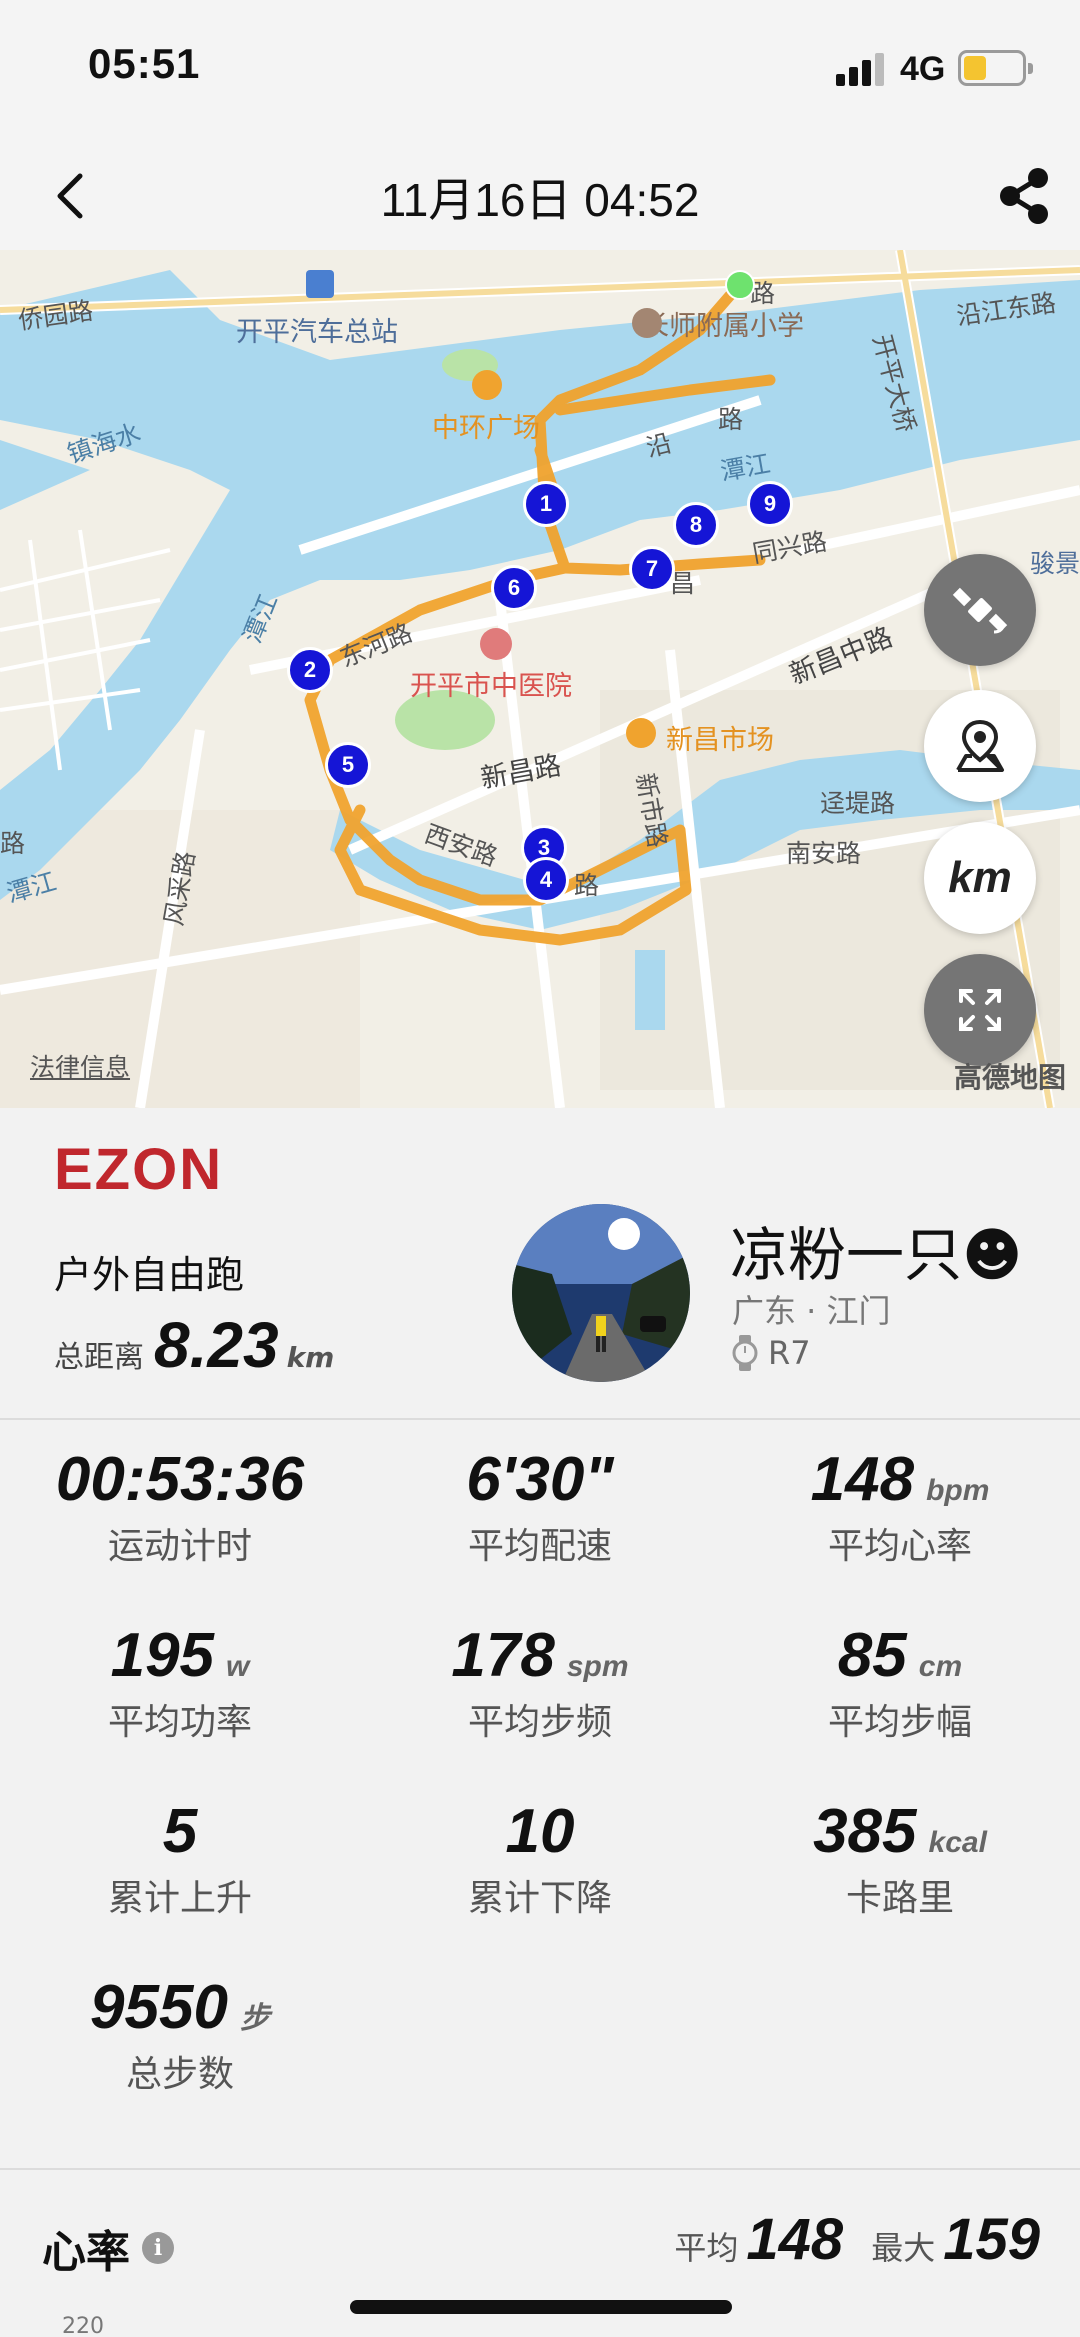  Describe the element at coordinates (80, 1066) in the screenshot. I see `legal-info-link: 法律信息` at that location.